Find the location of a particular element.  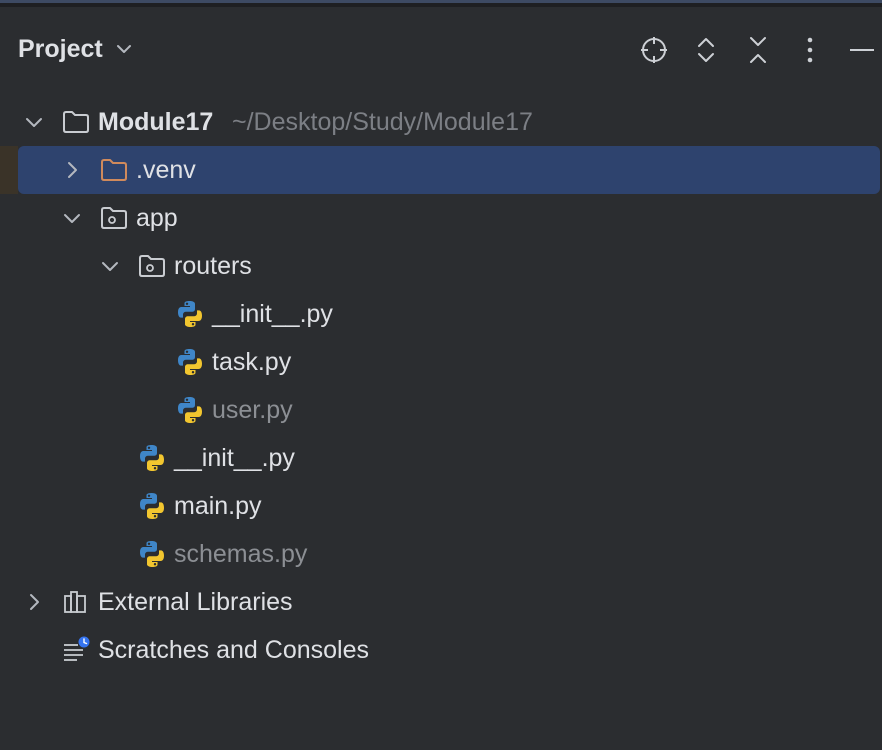

scratches-icon is located at coordinates (76, 650).